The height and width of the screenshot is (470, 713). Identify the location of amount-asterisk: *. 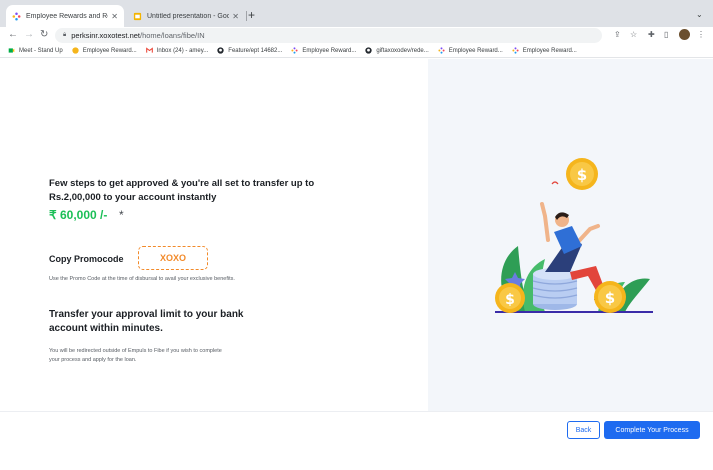
(121, 215).